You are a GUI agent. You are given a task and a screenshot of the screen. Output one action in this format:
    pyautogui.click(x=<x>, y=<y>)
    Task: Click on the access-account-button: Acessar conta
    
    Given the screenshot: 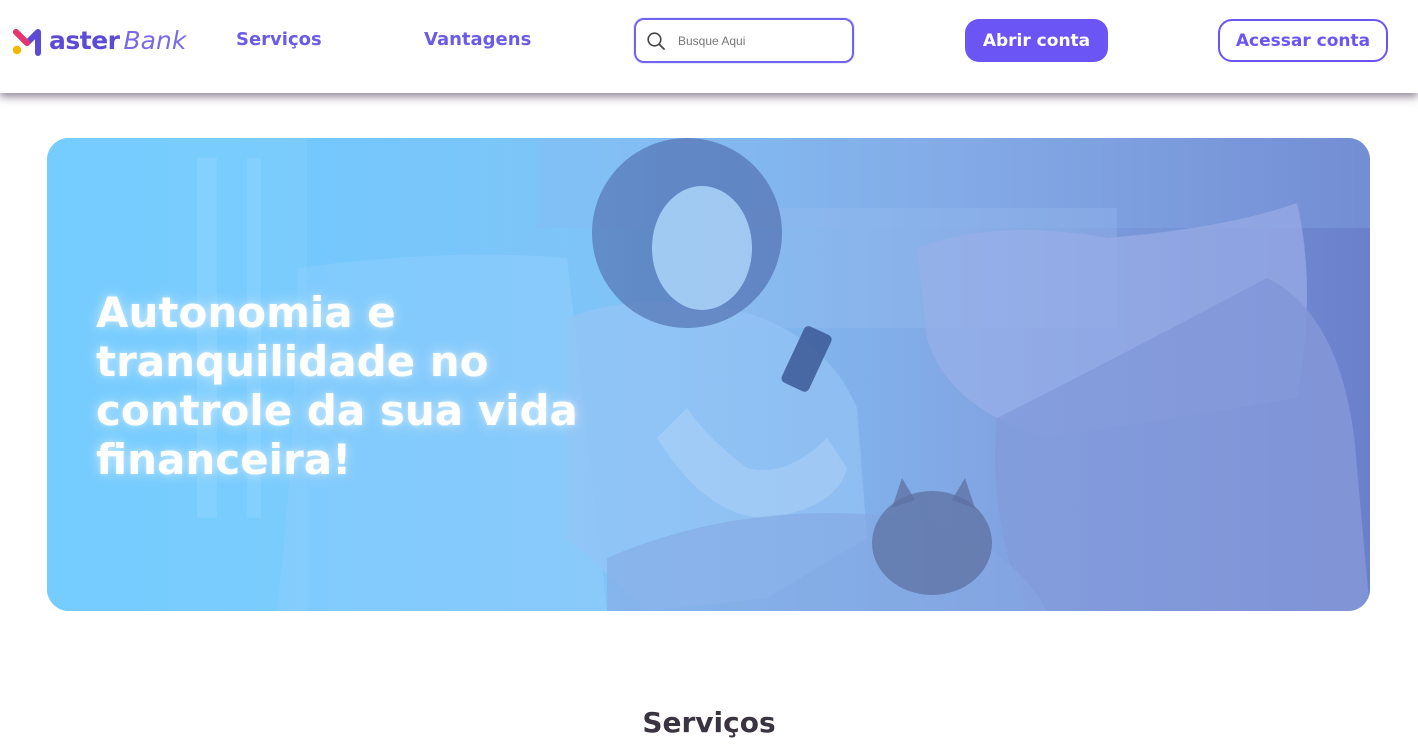 What is the action you would take?
    pyautogui.click(x=1303, y=40)
    